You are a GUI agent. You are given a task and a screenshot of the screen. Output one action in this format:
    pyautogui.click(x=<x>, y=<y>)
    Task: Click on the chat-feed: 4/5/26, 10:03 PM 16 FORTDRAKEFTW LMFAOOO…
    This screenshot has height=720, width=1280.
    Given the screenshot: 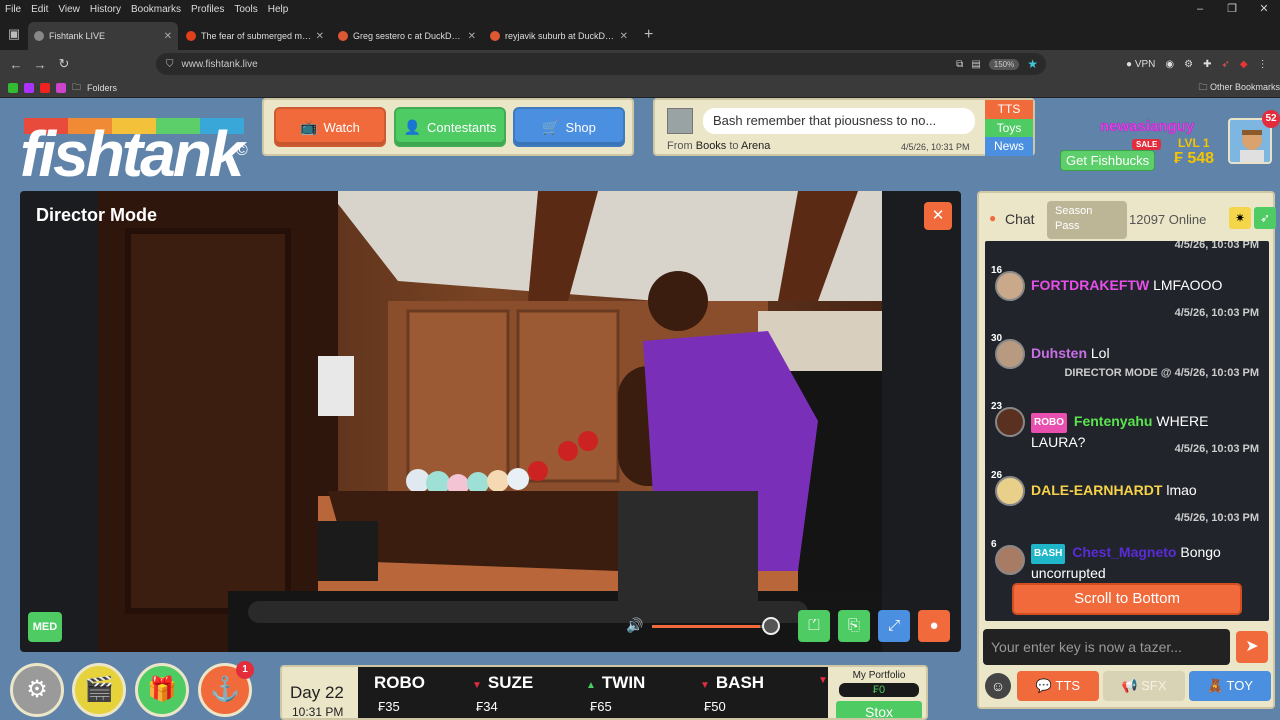 What is the action you would take?
    pyautogui.click(x=1127, y=431)
    